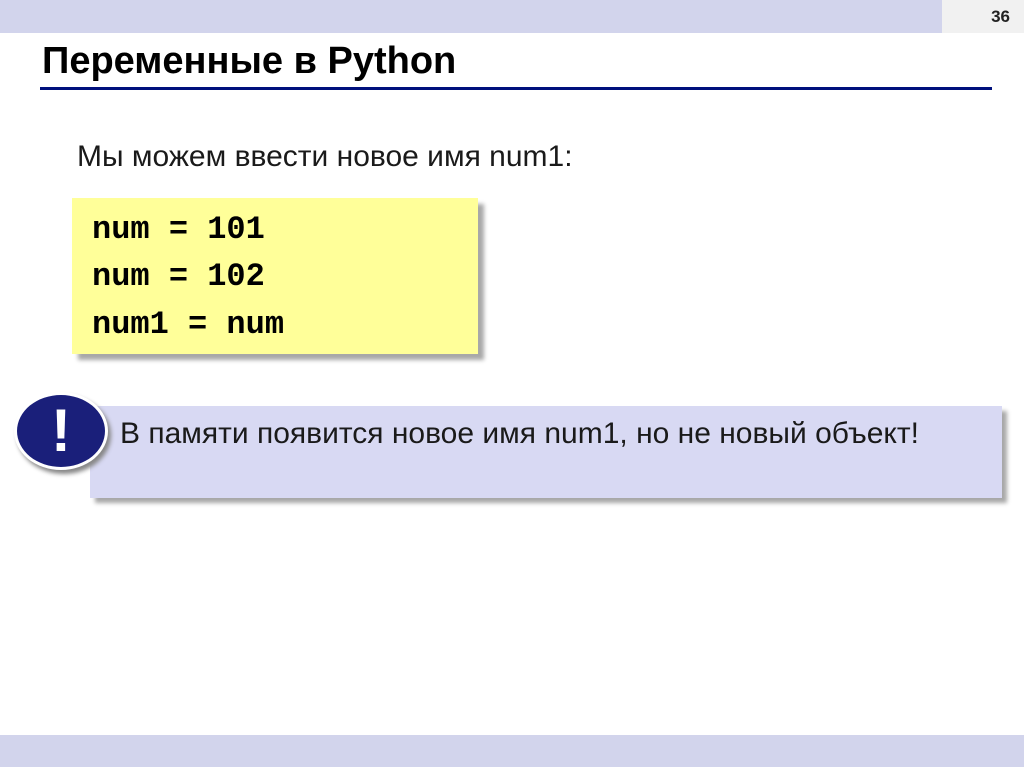 Image resolution: width=1024 pixels, height=767 pixels. I want to click on header-band, so click(471, 16).